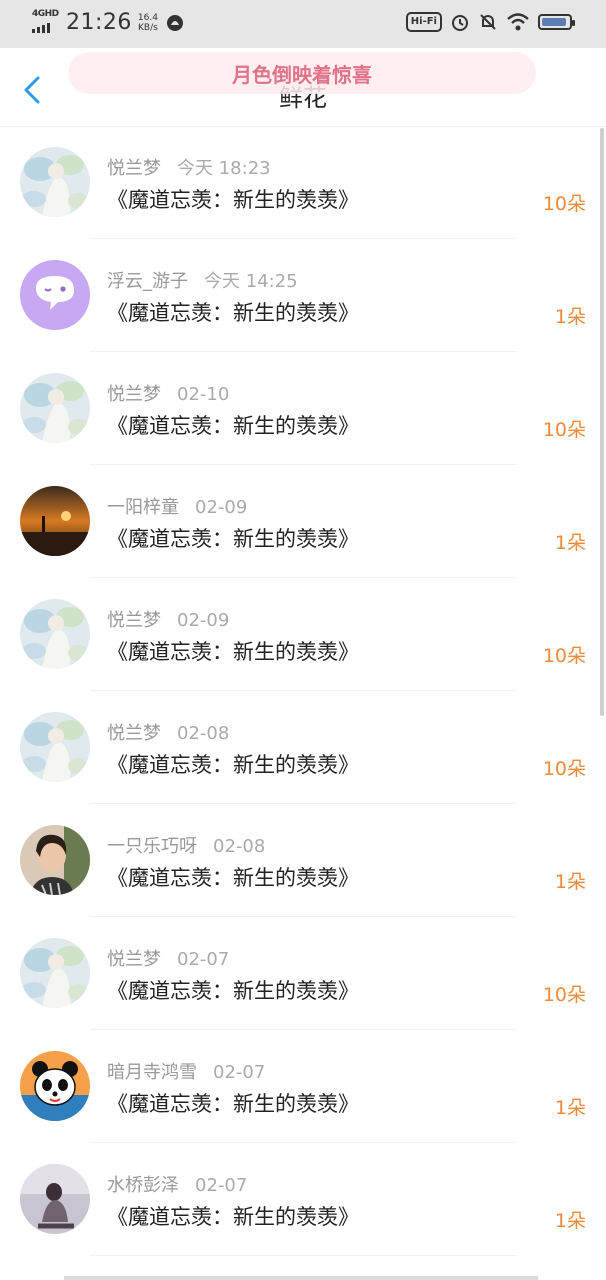 Image resolution: width=606 pixels, height=1280 pixels. I want to click on list-item: 悦兰梦 02-08 《魔道忘羡：新生的羡羡》 10朵, so click(303, 747).